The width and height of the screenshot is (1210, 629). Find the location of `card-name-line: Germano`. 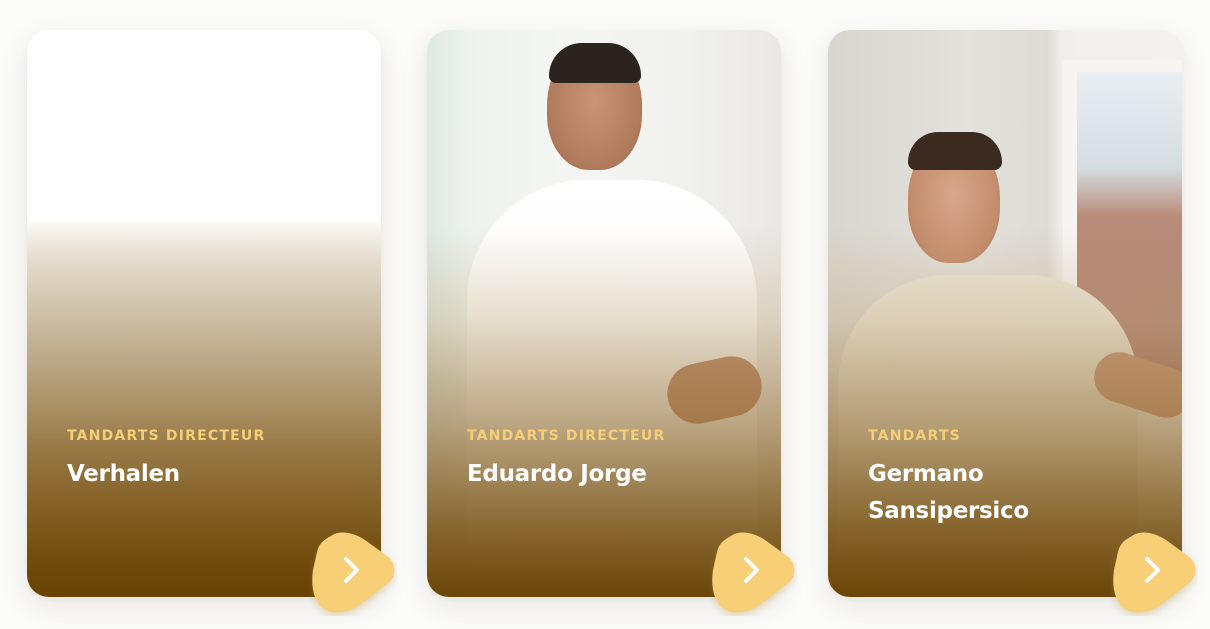

card-name-line: Germano is located at coordinates (926, 474).